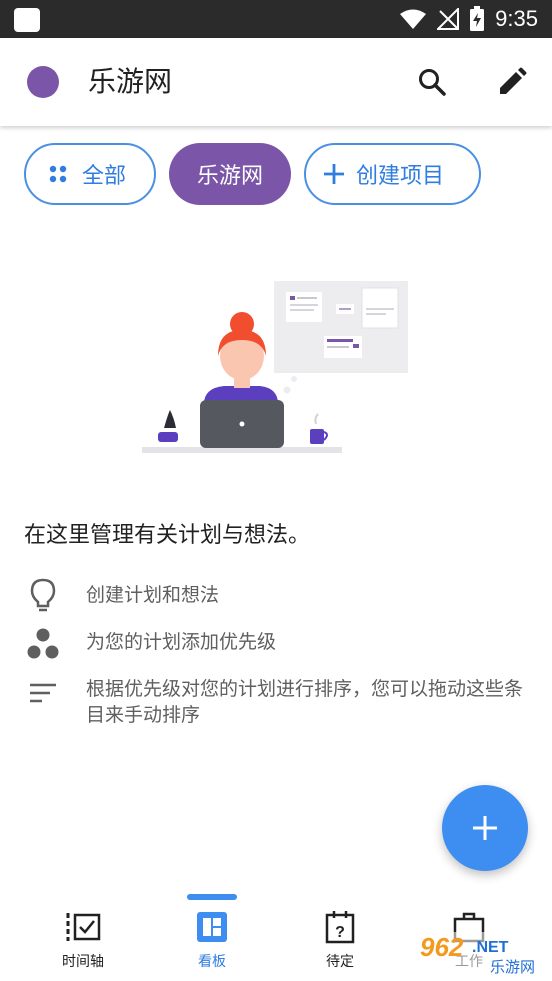 The image size is (552, 981). I want to click on chip-all-label: 全部, so click(104, 176).